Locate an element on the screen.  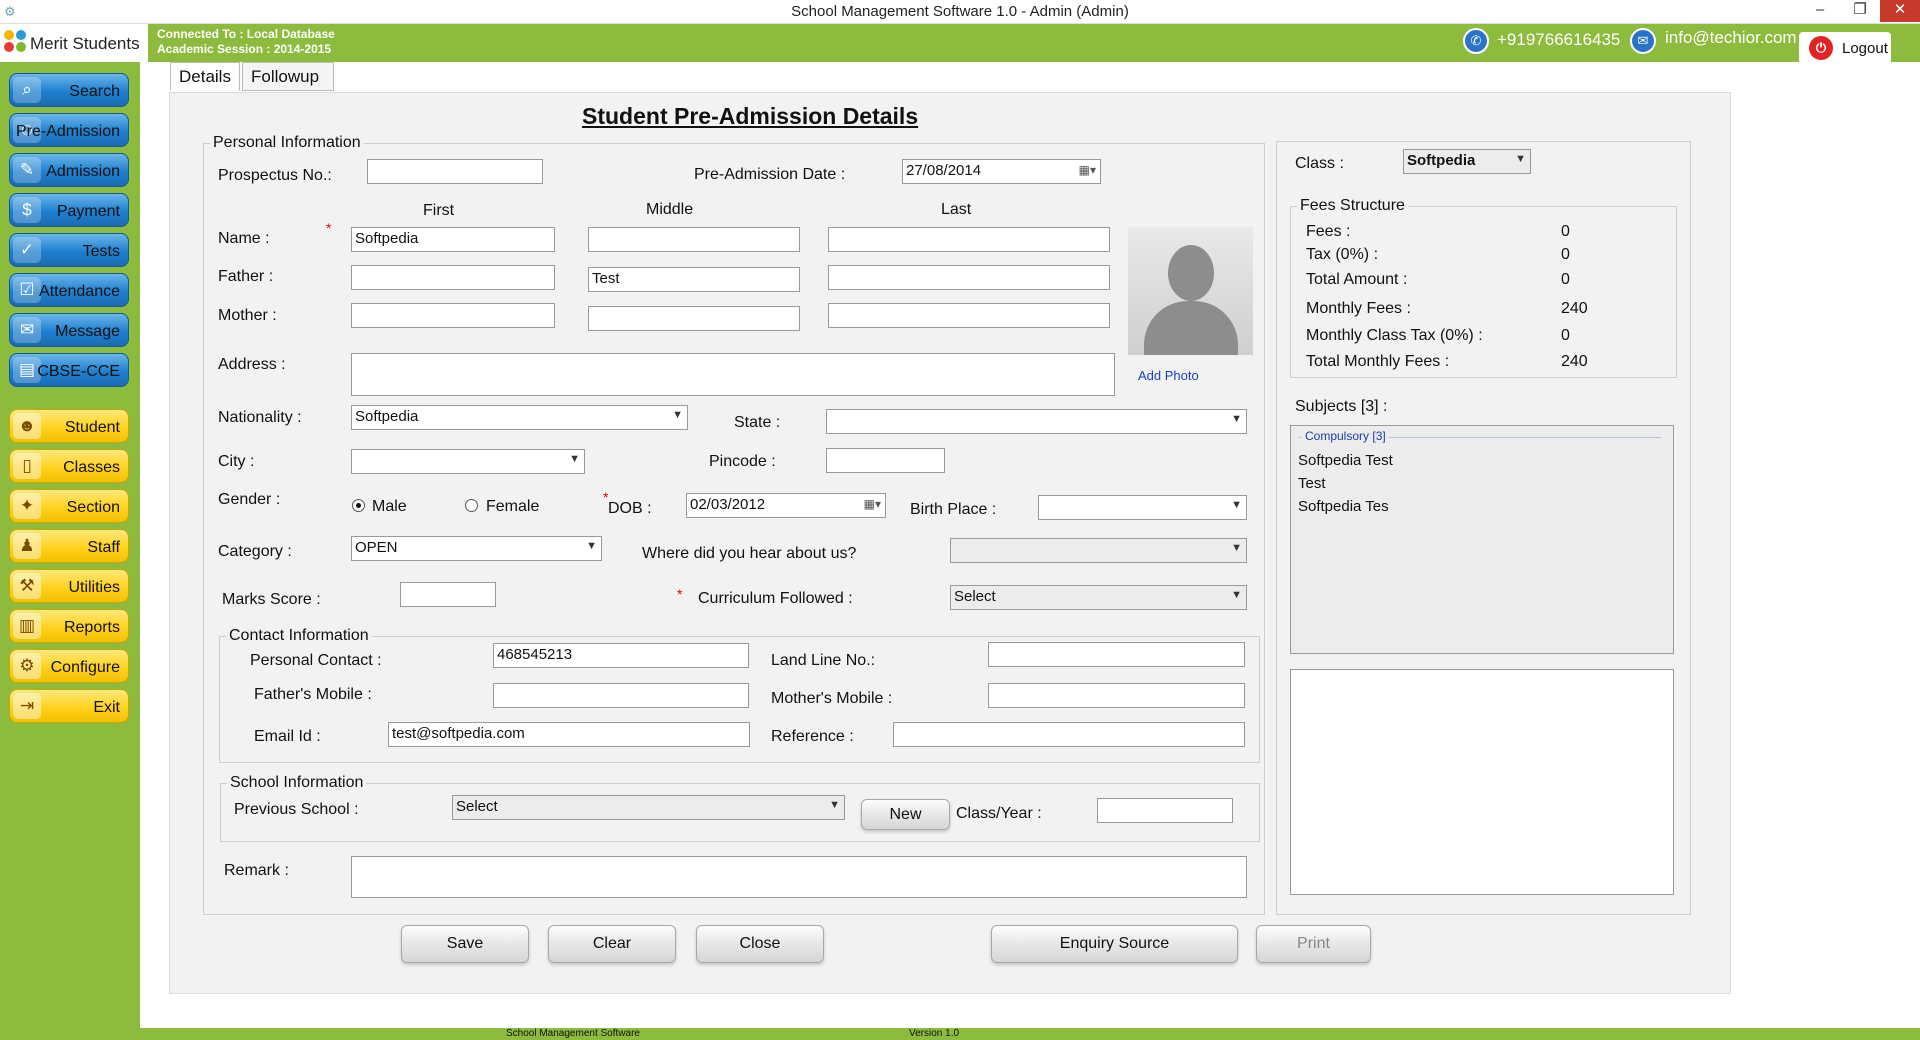
father-mobile-input is located at coordinates (621, 695).